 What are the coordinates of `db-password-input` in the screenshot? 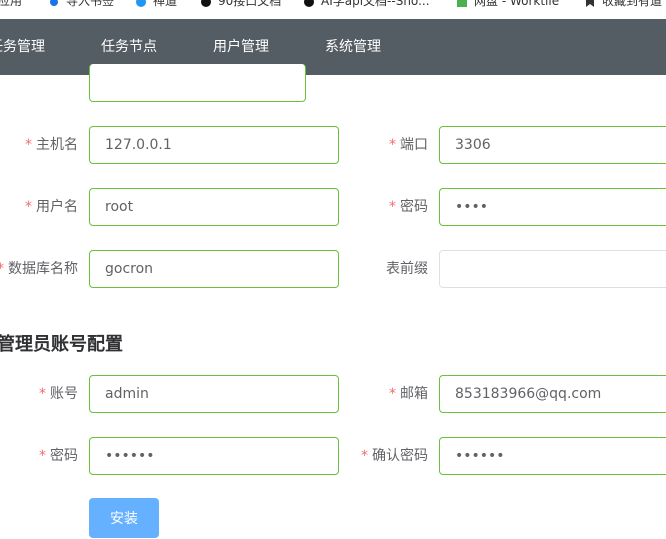 It's located at (552, 207).